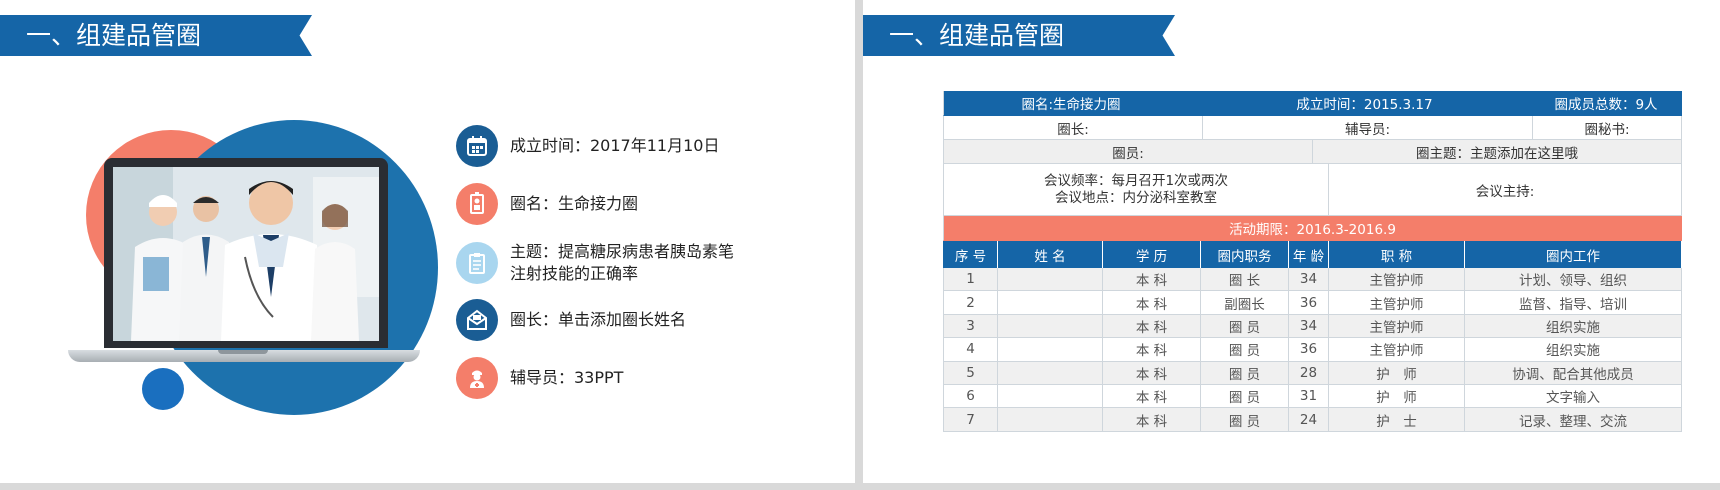  What do you see at coordinates (1606, 103) in the screenshot?
I see `member-total-cell: 圈成员总数：9人` at bounding box center [1606, 103].